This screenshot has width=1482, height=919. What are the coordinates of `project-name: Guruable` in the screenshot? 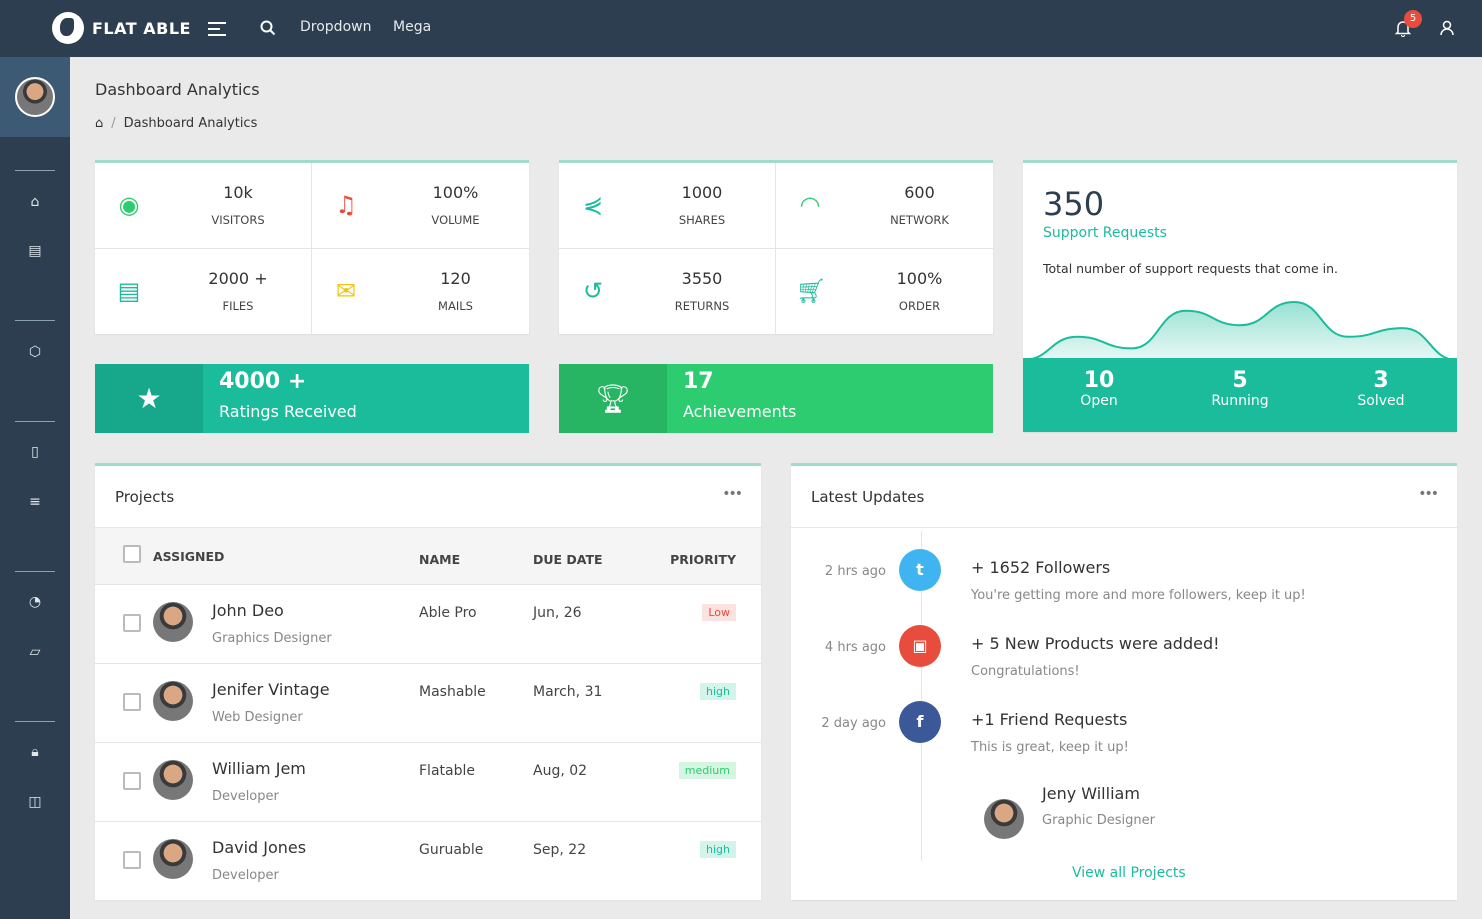 It's located at (451, 850).